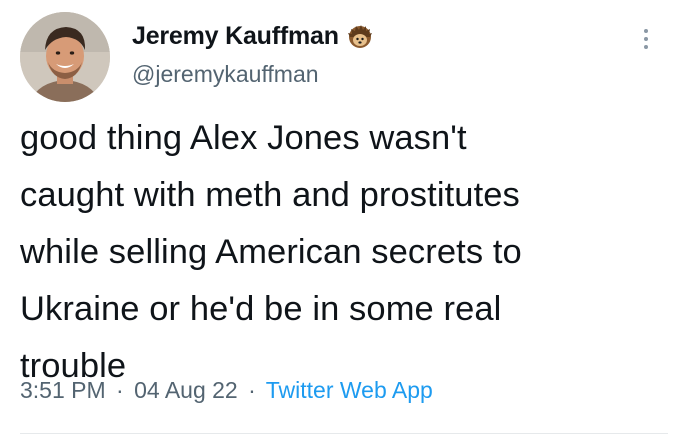 This screenshot has height=436, width=680. I want to click on tweet-text-line: Ukraine or he'd be in some real, so click(261, 309).